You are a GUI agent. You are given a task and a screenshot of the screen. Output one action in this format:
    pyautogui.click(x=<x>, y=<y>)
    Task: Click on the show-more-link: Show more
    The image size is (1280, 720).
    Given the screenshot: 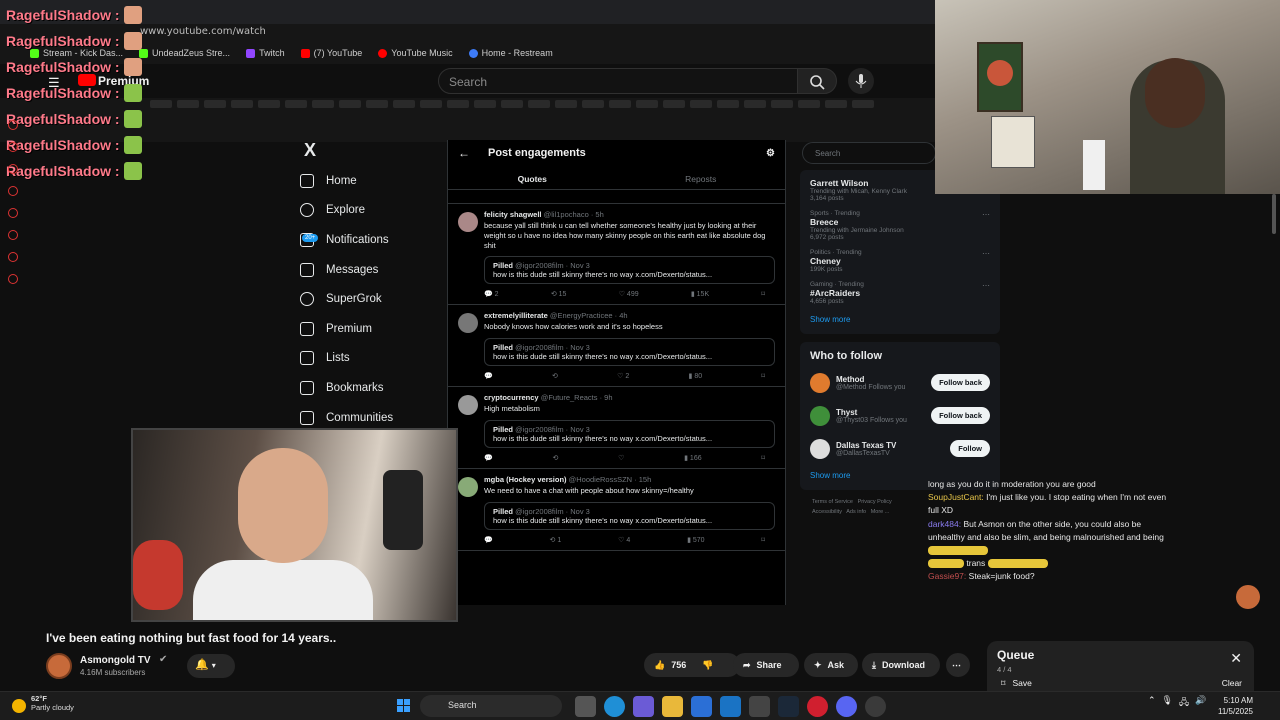 What is the action you would take?
    pyautogui.click(x=900, y=319)
    